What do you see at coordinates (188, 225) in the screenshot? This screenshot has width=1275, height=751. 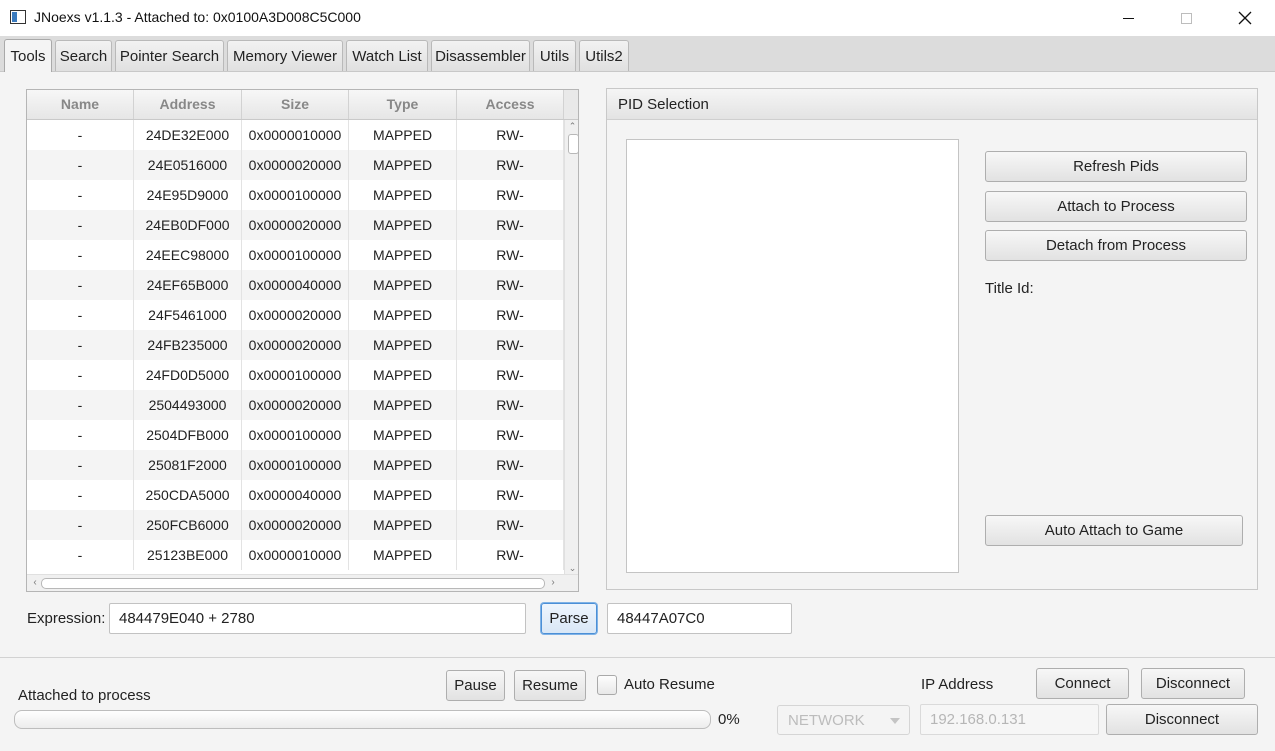 I see `cell-address: 24EB0DF000` at bounding box center [188, 225].